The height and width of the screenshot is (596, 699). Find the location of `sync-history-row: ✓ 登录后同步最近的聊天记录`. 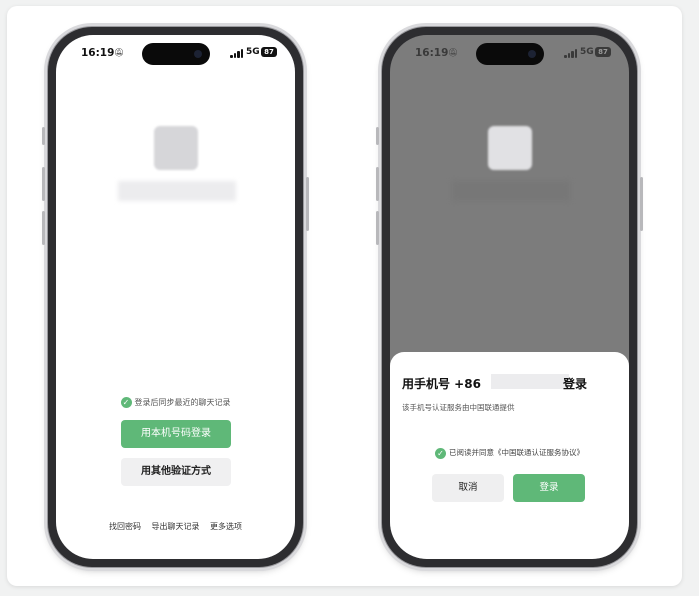

sync-history-row: ✓ 登录后同步最近的聊天记录 is located at coordinates (175, 402).